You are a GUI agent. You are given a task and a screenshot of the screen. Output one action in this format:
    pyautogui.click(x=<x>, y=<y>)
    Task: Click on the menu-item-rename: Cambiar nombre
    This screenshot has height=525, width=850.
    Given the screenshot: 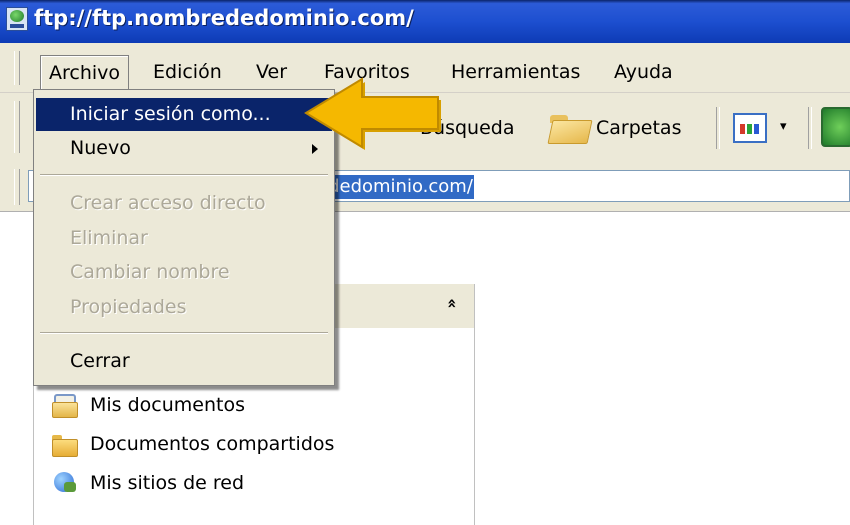 What is the action you would take?
    pyautogui.click(x=150, y=272)
    